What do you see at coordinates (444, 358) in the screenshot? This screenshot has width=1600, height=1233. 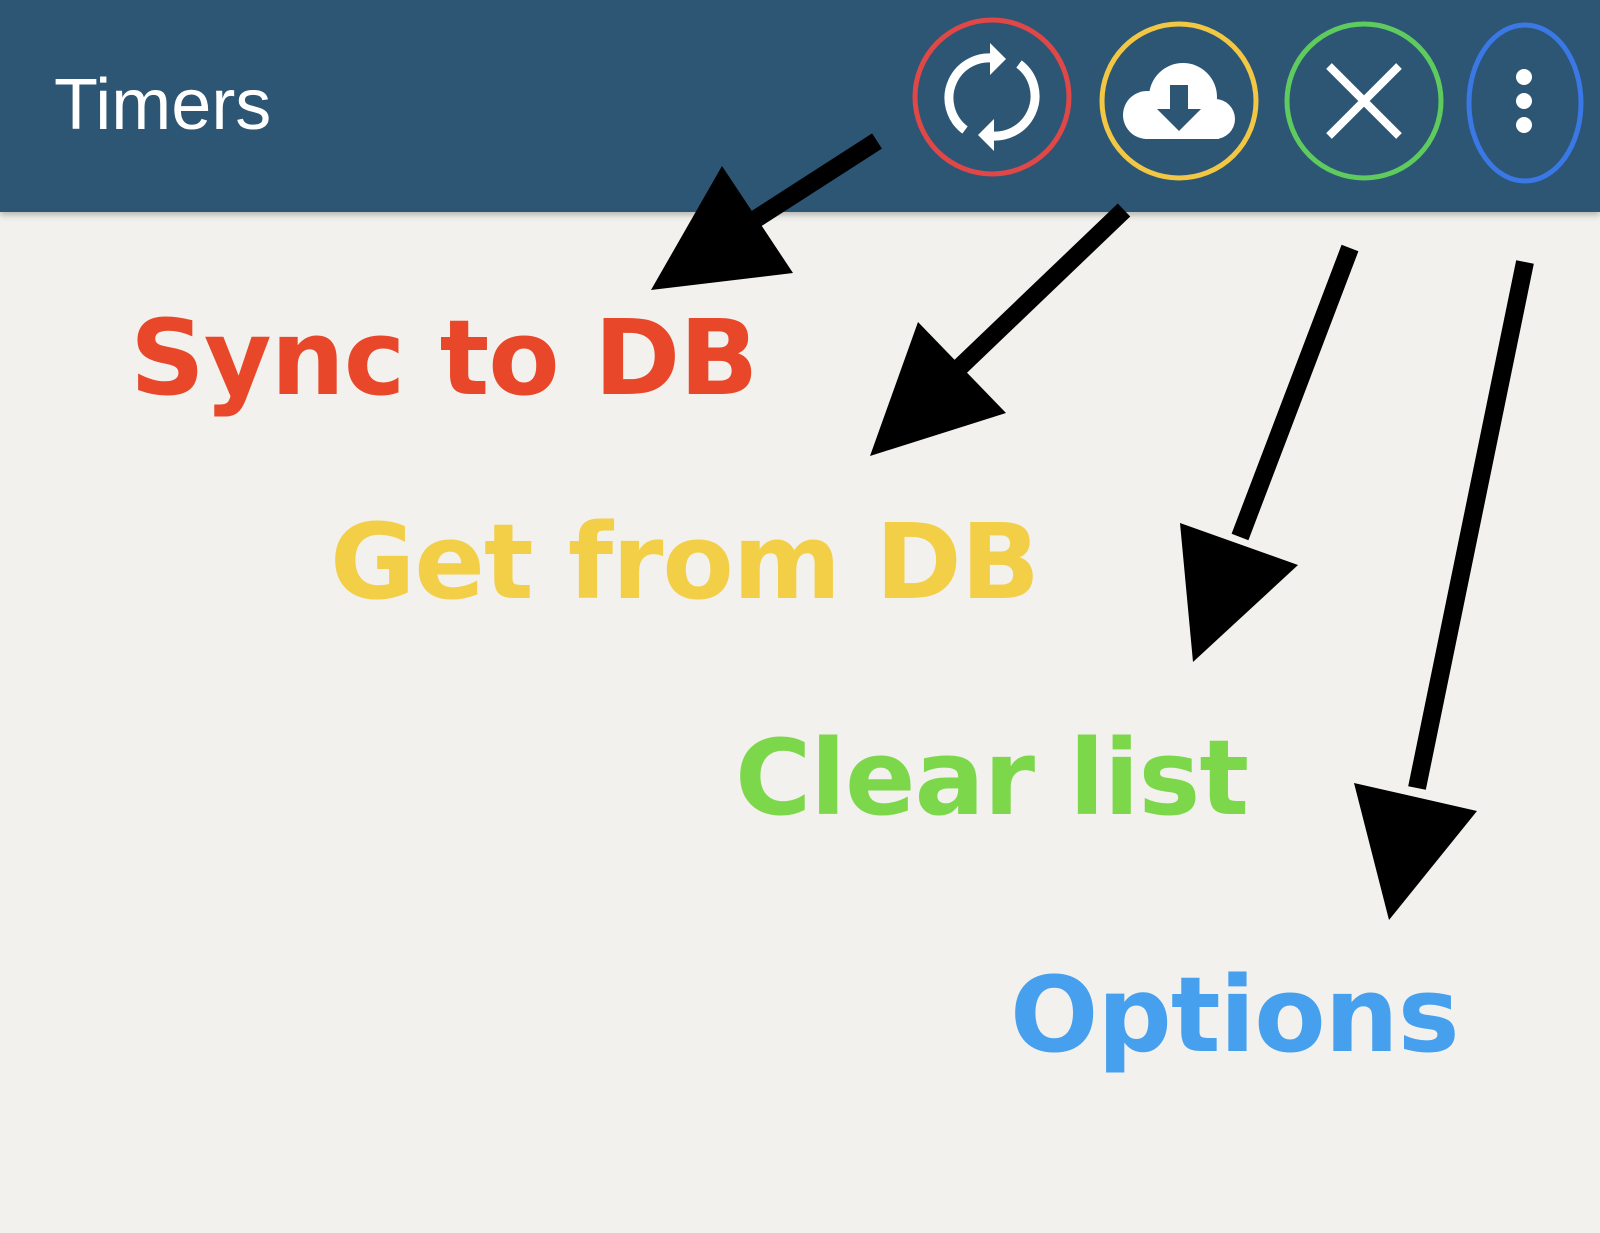 I see `sync-callout-label: Sync to DB` at bounding box center [444, 358].